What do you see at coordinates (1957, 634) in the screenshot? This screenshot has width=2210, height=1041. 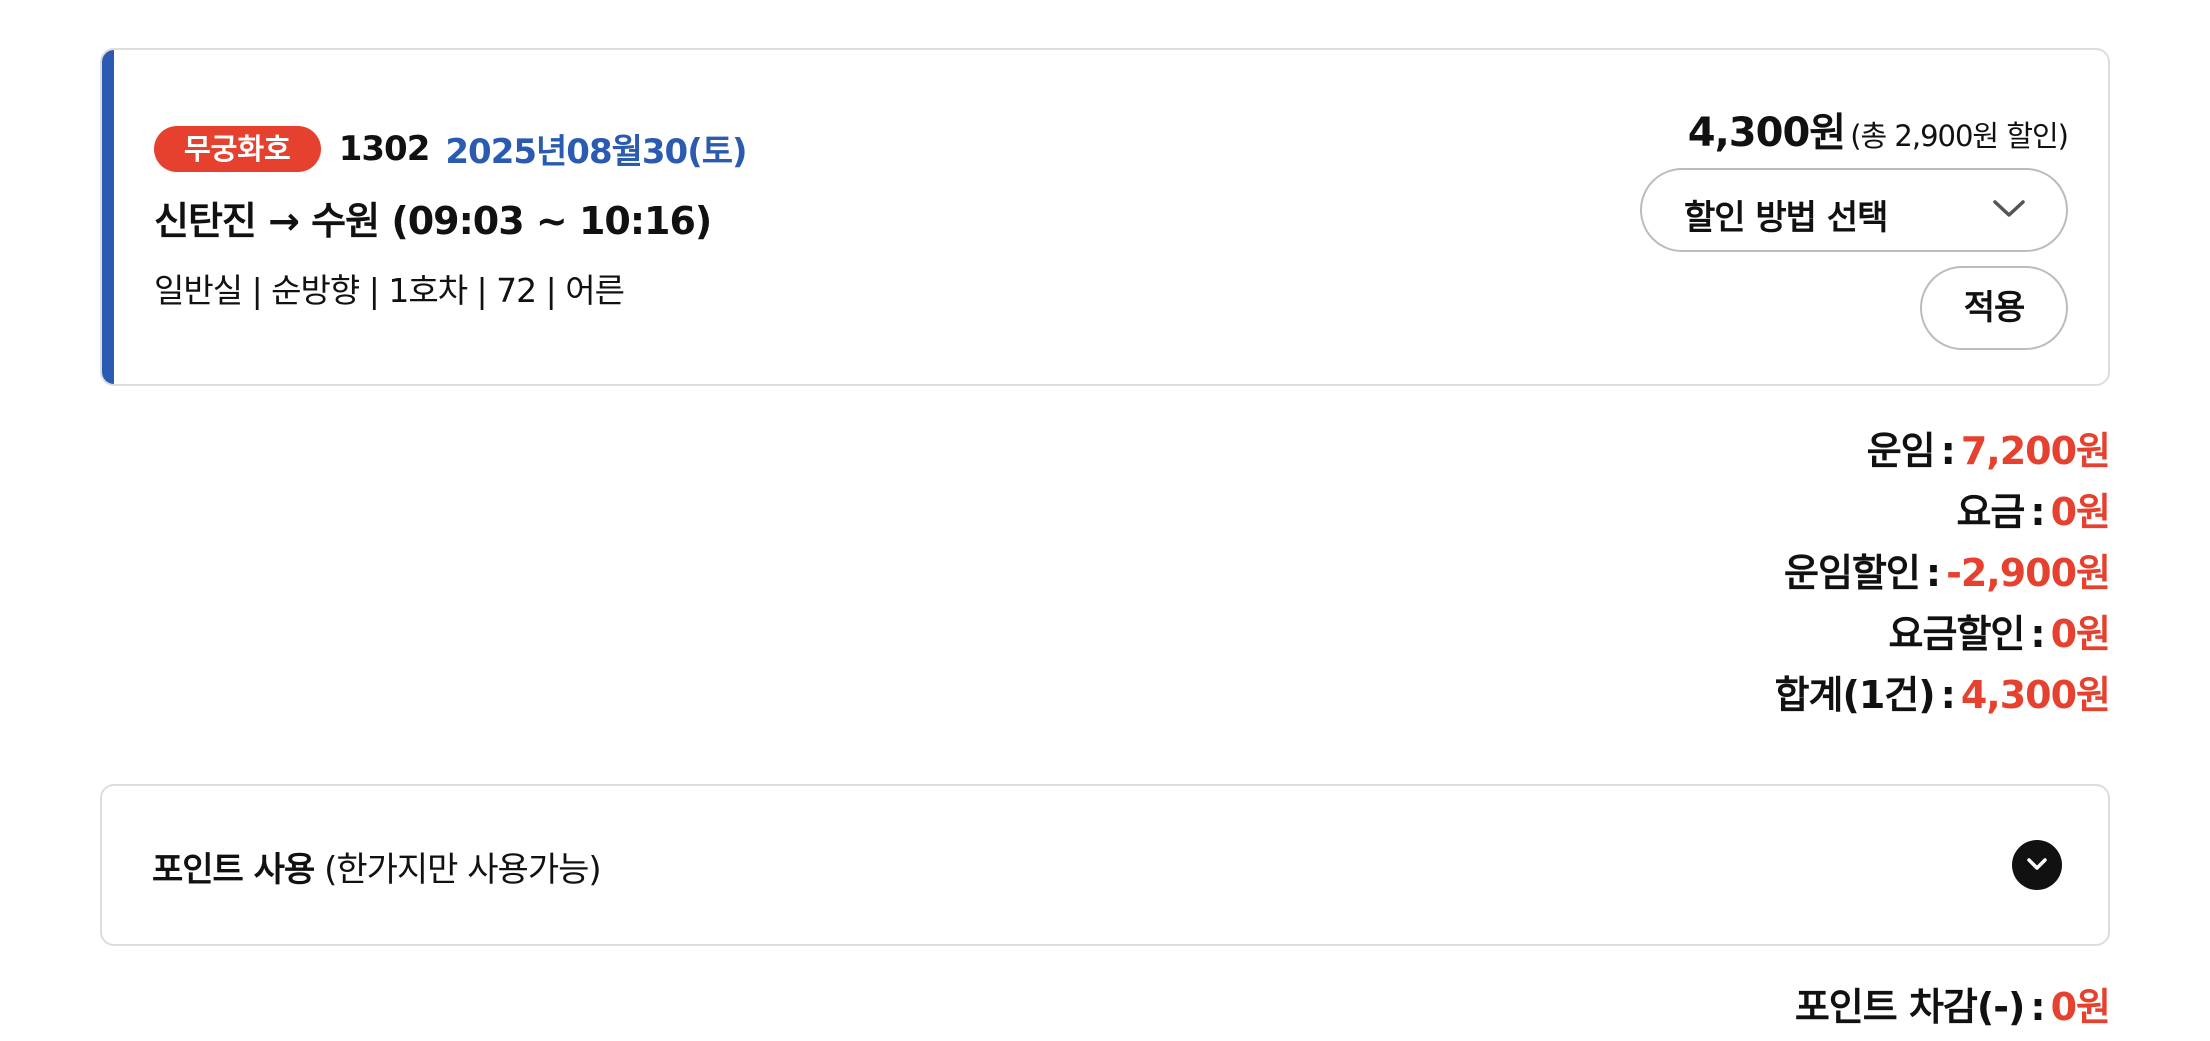 I see `summary-label: 요금할인` at bounding box center [1957, 634].